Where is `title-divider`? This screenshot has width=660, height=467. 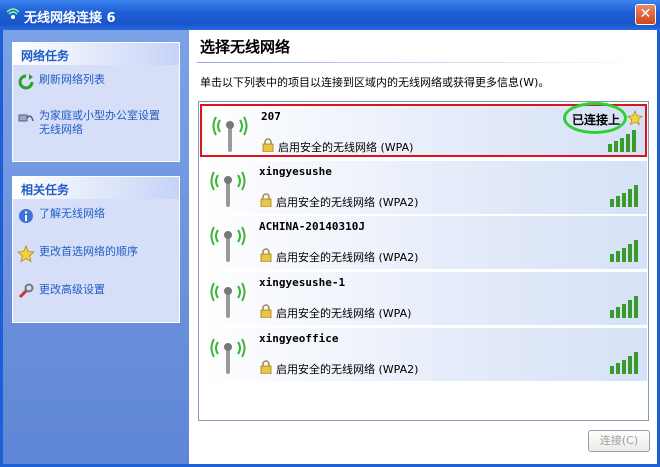 title-divider is located at coordinates (422, 62).